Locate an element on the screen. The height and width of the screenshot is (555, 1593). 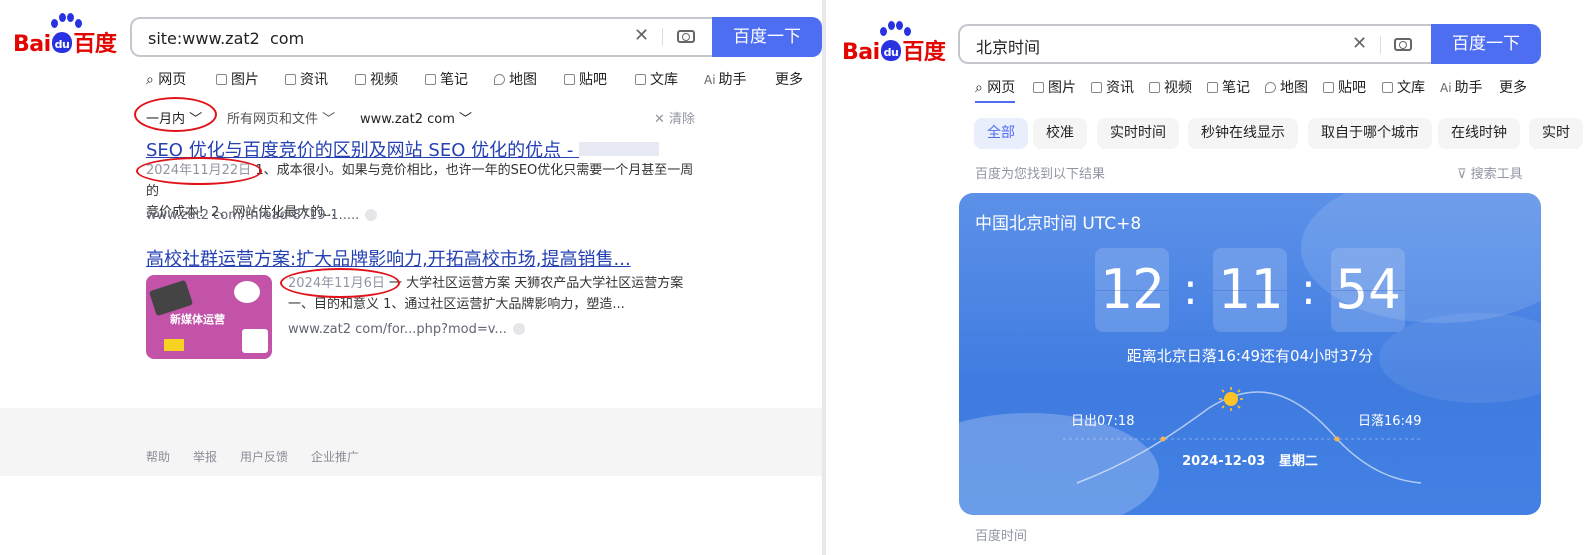
chip-which-city: 取自于哪个城市 is located at coordinates (1370, 133).